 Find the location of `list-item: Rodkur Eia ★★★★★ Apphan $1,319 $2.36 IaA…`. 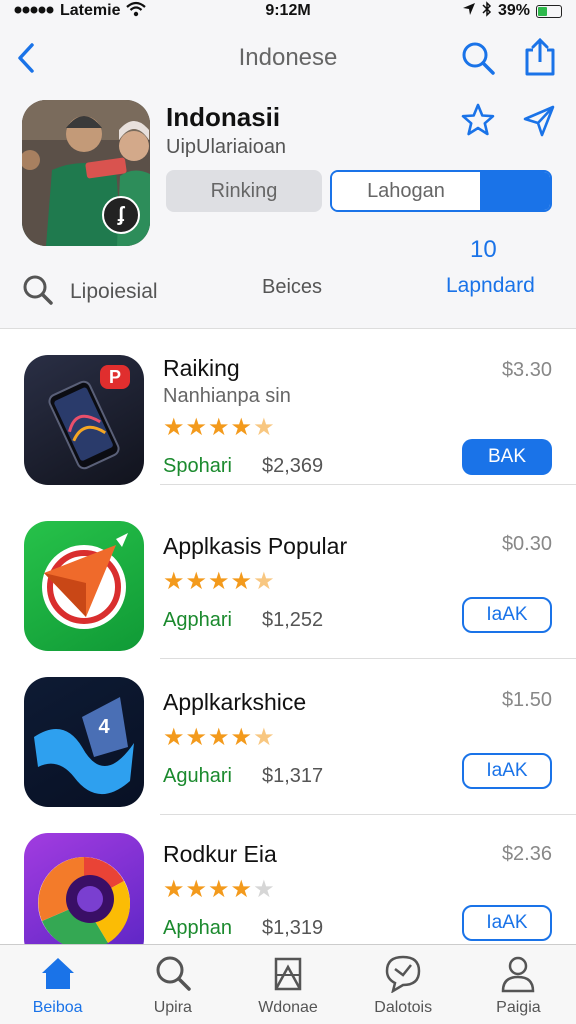

list-item: Rodkur Eia ★★★★★ Apphan $1,319 $2.36 IaA… is located at coordinates (288, 879).